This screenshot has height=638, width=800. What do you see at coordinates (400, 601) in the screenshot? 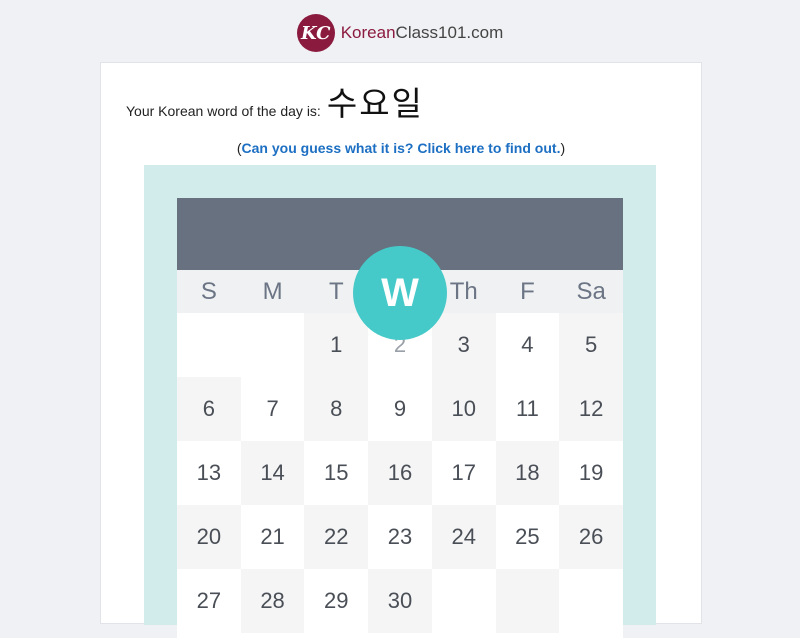
I see `day-cell: 30` at bounding box center [400, 601].